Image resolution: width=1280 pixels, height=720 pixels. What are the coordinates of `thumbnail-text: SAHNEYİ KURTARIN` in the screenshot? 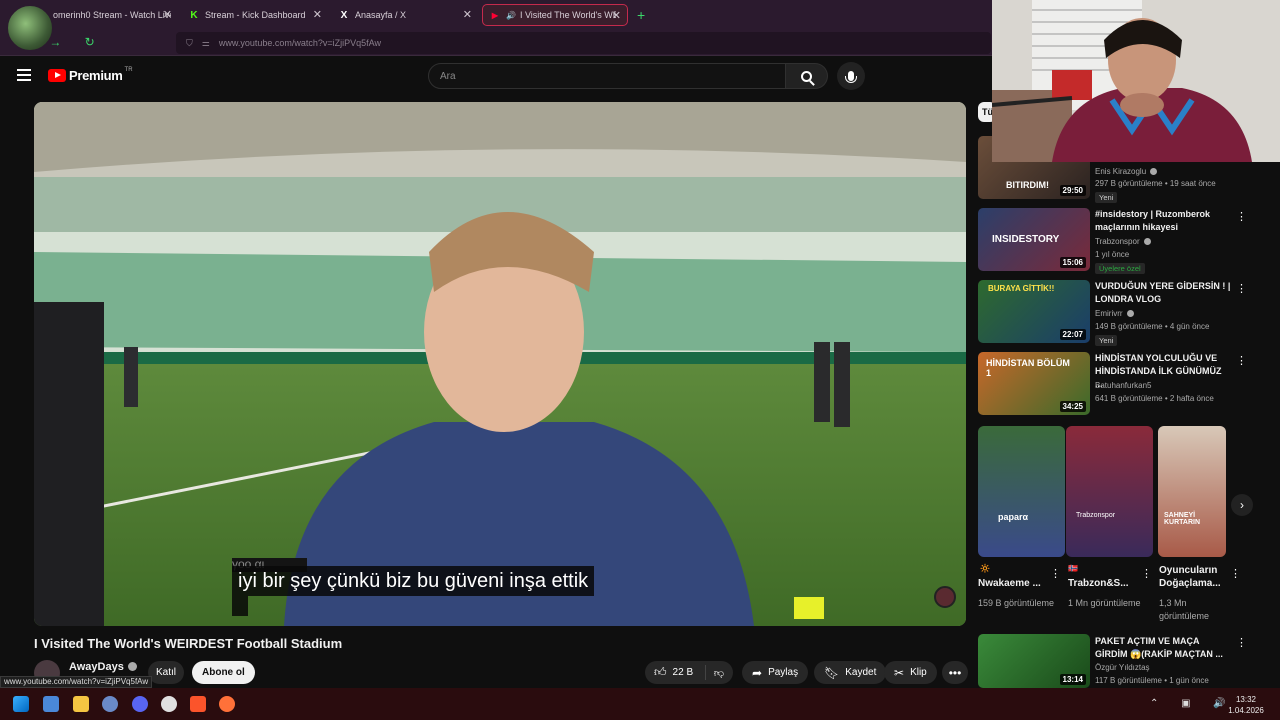 It's located at (1182, 519).